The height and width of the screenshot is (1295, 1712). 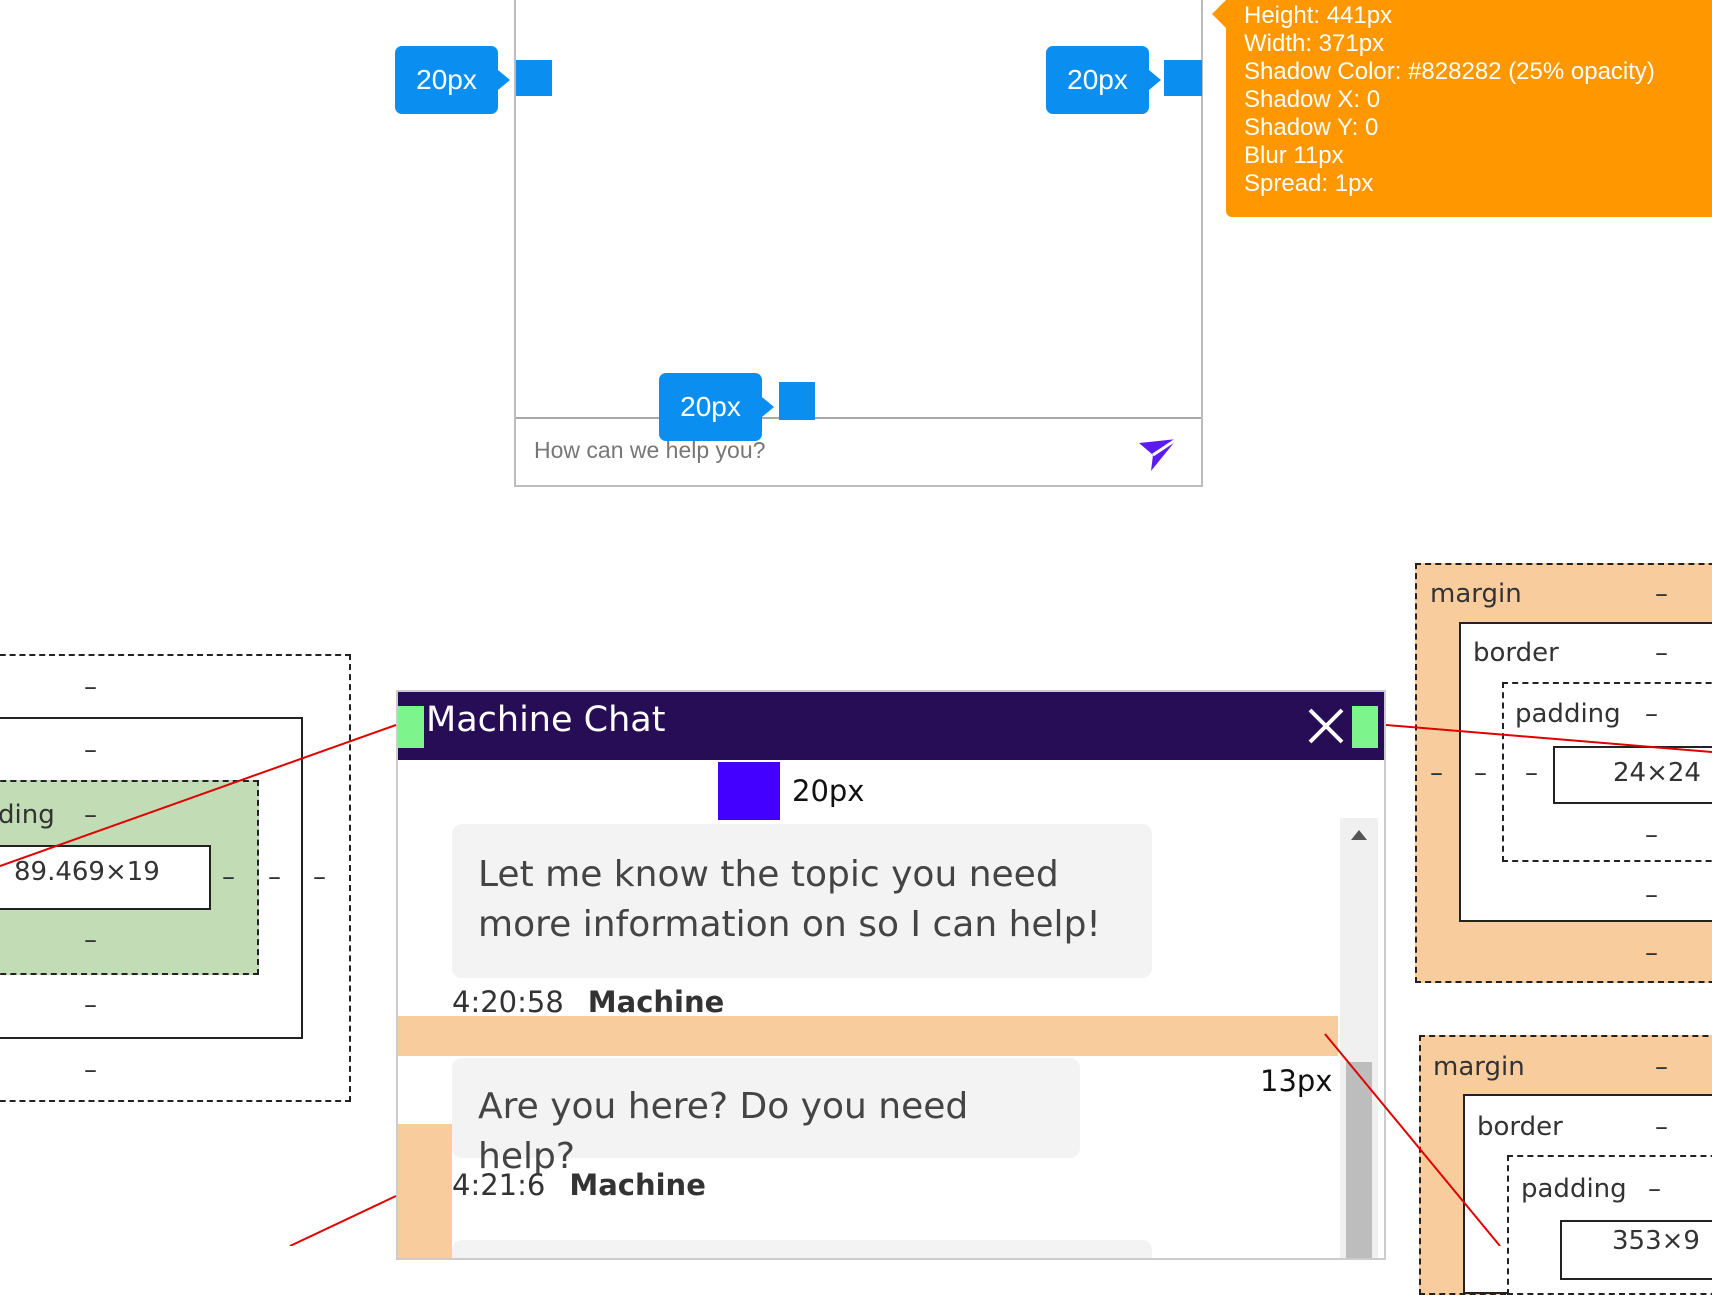 I want to click on scrollbar-thumb, so click(x=1359, y=1160).